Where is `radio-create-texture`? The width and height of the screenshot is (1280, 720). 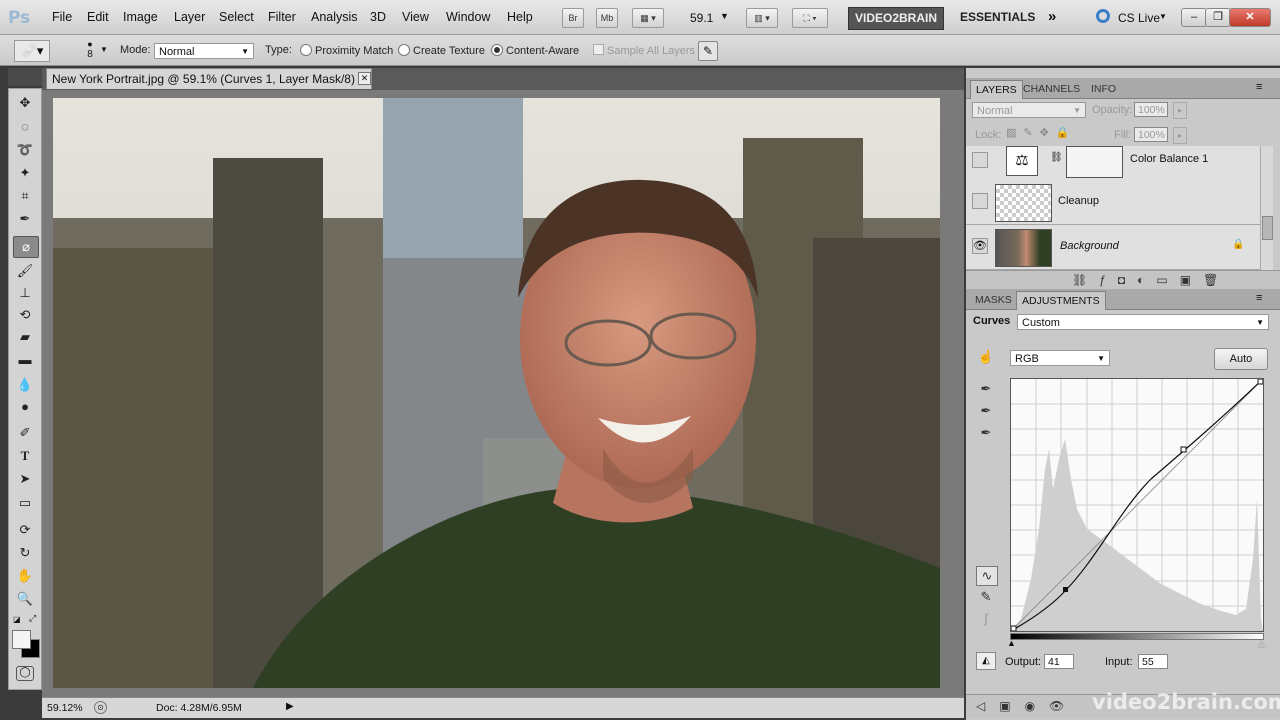 radio-create-texture is located at coordinates (404, 50).